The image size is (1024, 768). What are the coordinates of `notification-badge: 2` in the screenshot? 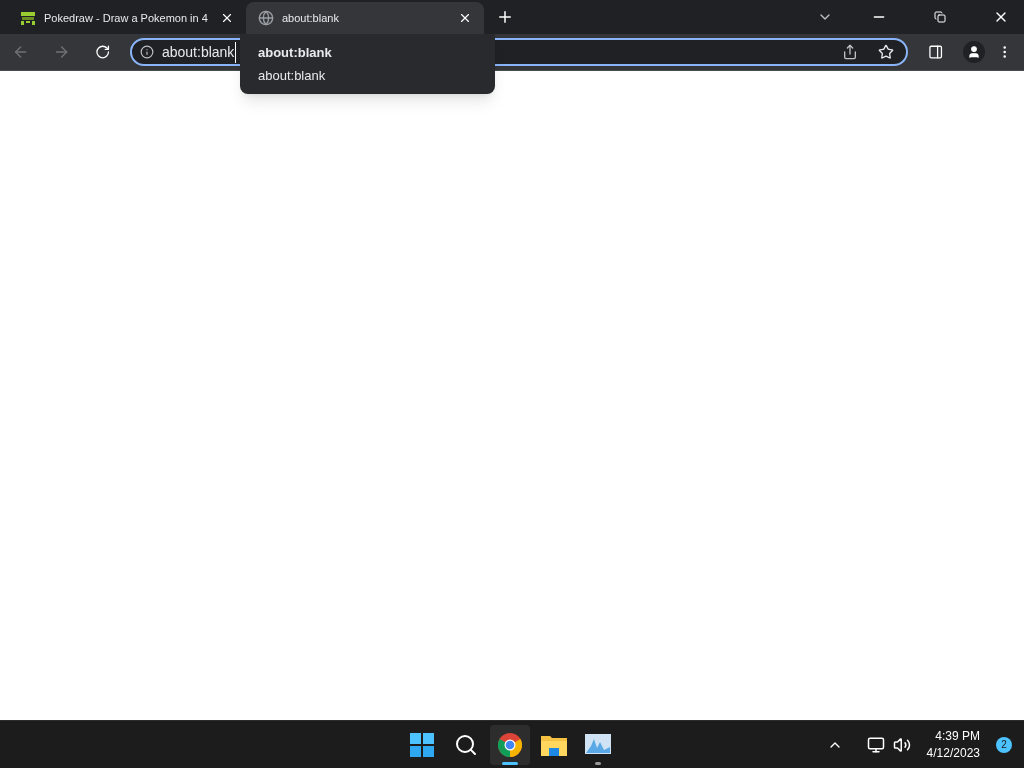 It's located at (1004, 744).